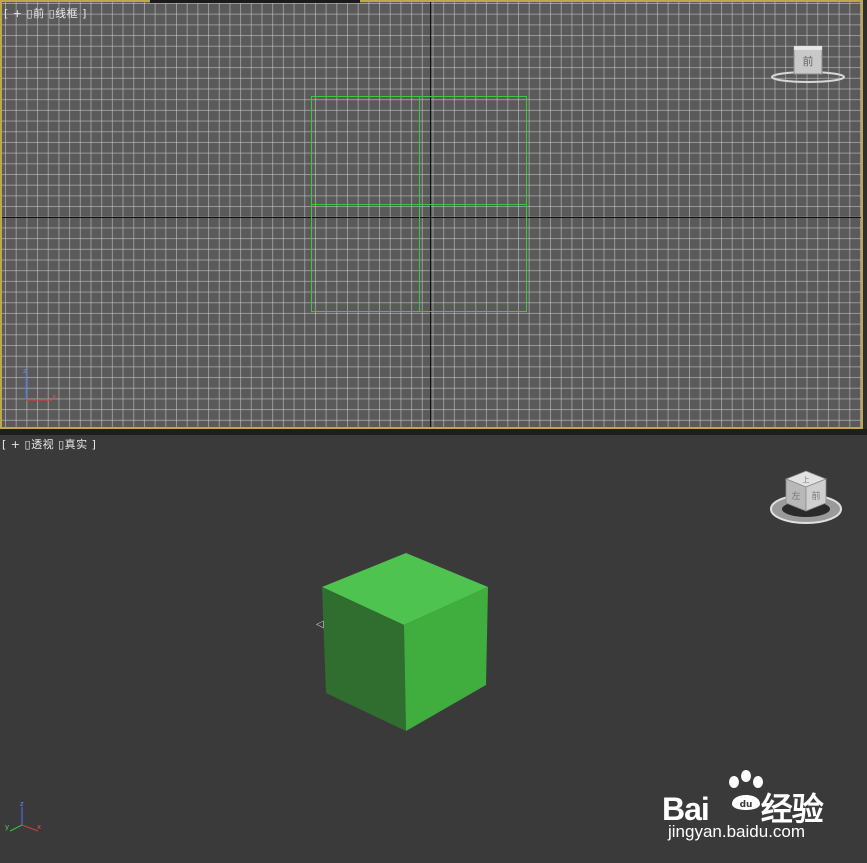 The width and height of the screenshot is (867, 863). I want to click on front-axis-gizmo: z x, so click(39, 384).